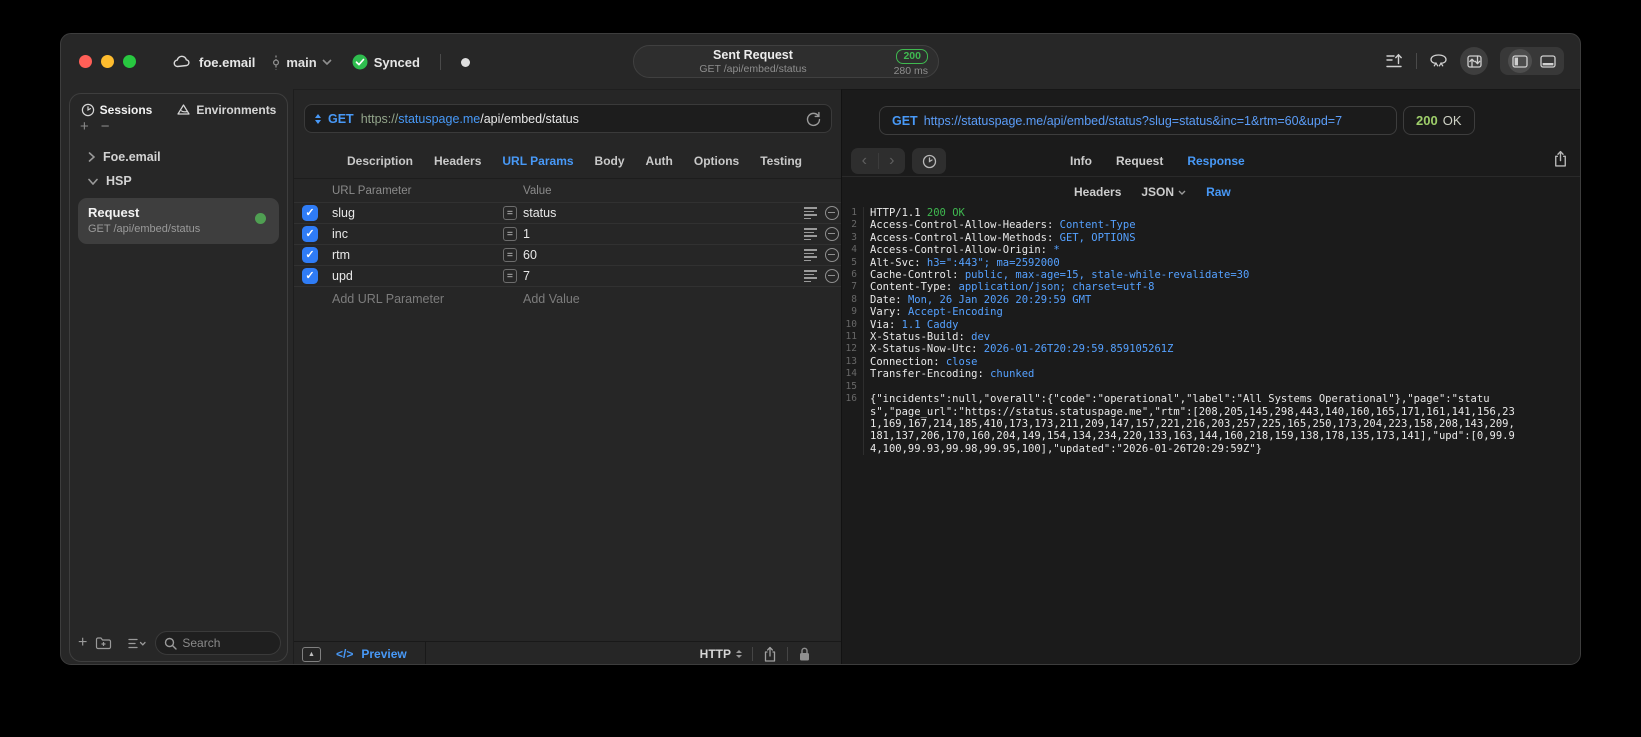 This screenshot has height=737, width=1641. What do you see at coordinates (716, 161) in the screenshot?
I see `tab-options: Options` at bounding box center [716, 161].